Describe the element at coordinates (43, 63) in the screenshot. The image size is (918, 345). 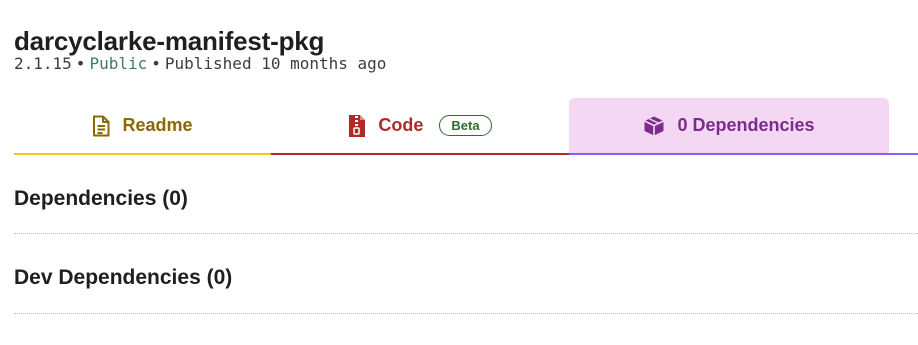
I see `package-version: 2.1.15` at that location.